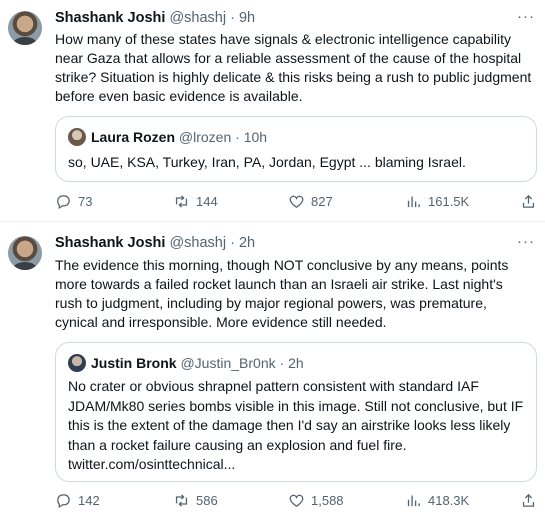 Image resolution: width=545 pixels, height=517 pixels. What do you see at coordinates (133, 137) in the screenshot?
I see `quote-author-name: Laura Rozen` at bounding box center [133, 137].